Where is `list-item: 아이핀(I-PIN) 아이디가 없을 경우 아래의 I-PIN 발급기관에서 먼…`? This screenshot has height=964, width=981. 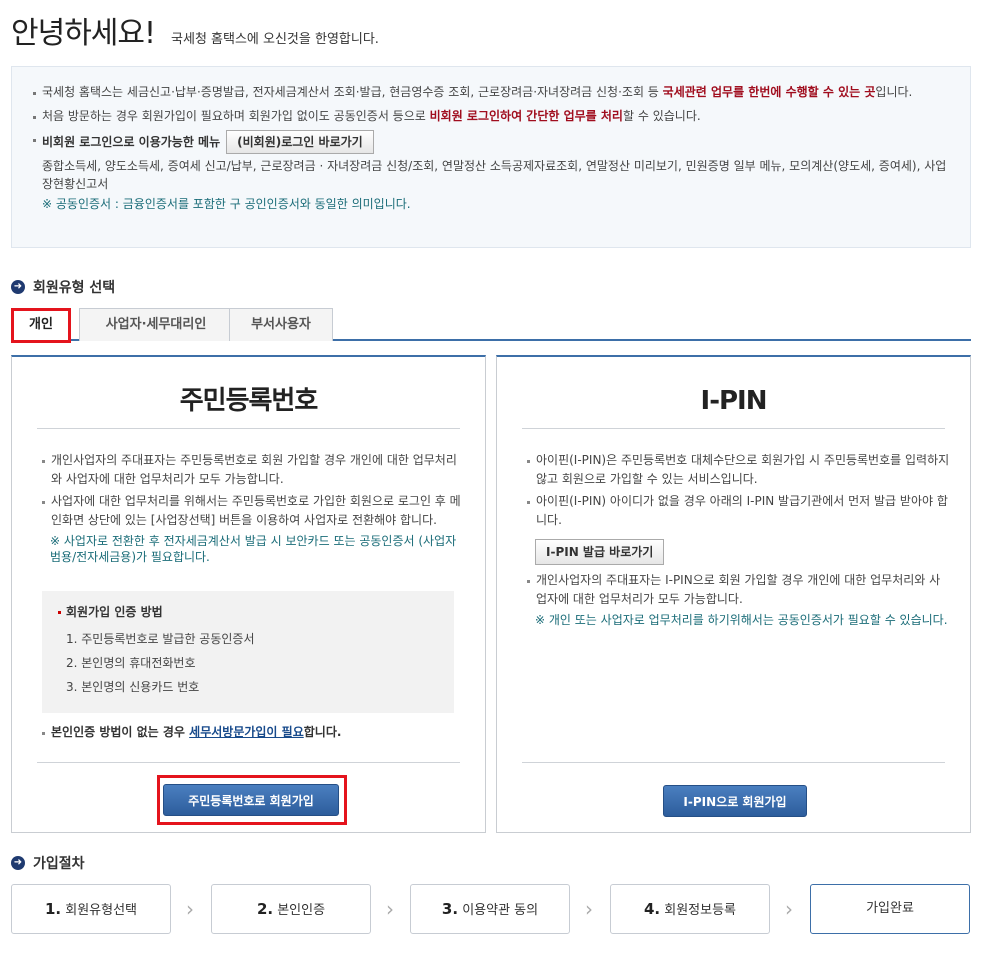 list-item: 아이핀(I-PIN) 아이디가 없을 경우 아래의 I-PIN 발급기관에서 먼… is located at coordinates (737, 511).